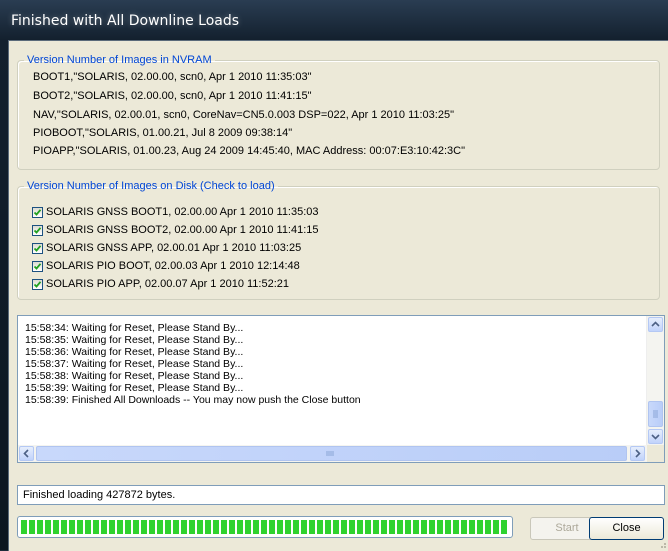 This screenshot has width=668, height=551. Describe the element at coordinates (341, 495) in the screenshot. I see `status-textbox: Finished loading 427872 bytes.` at that location.